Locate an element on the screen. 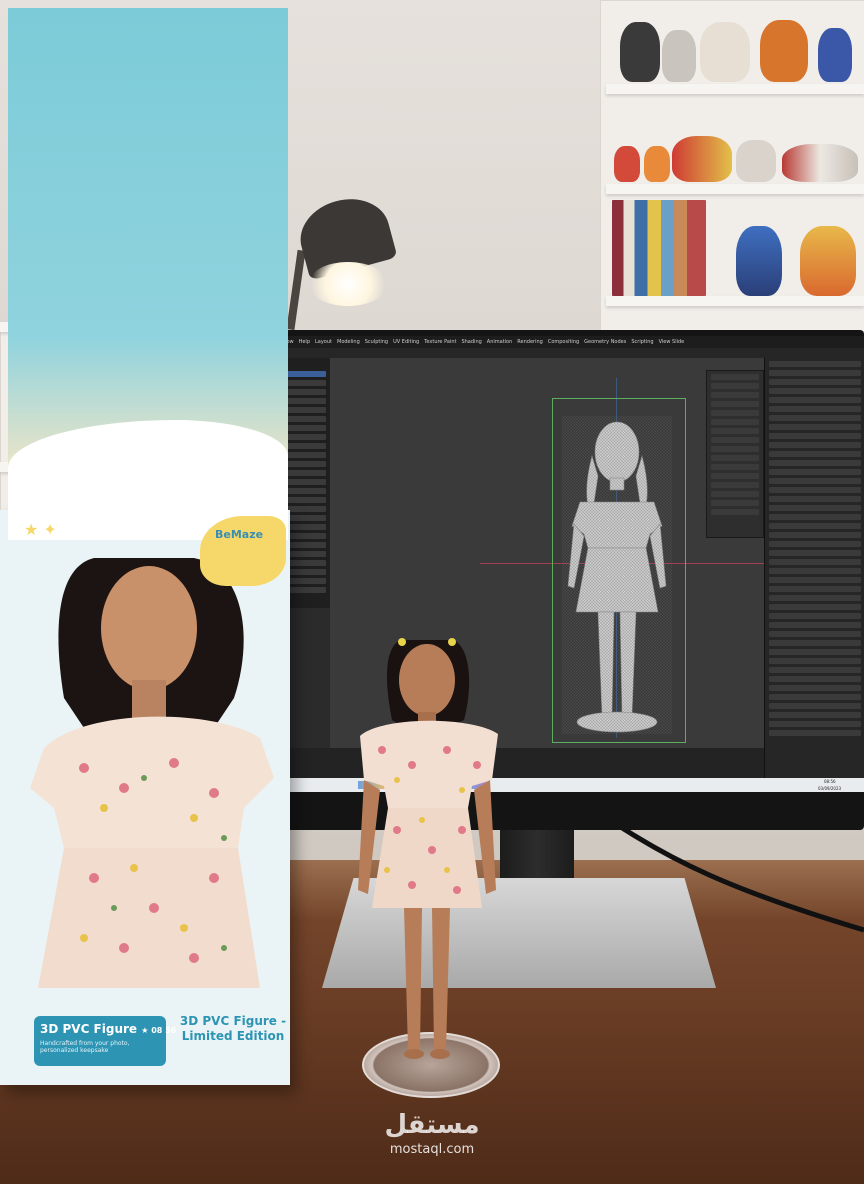 The height and width of the screenshot is (1184, 864). box-portrait-girl is located at coordinates (152, 773).